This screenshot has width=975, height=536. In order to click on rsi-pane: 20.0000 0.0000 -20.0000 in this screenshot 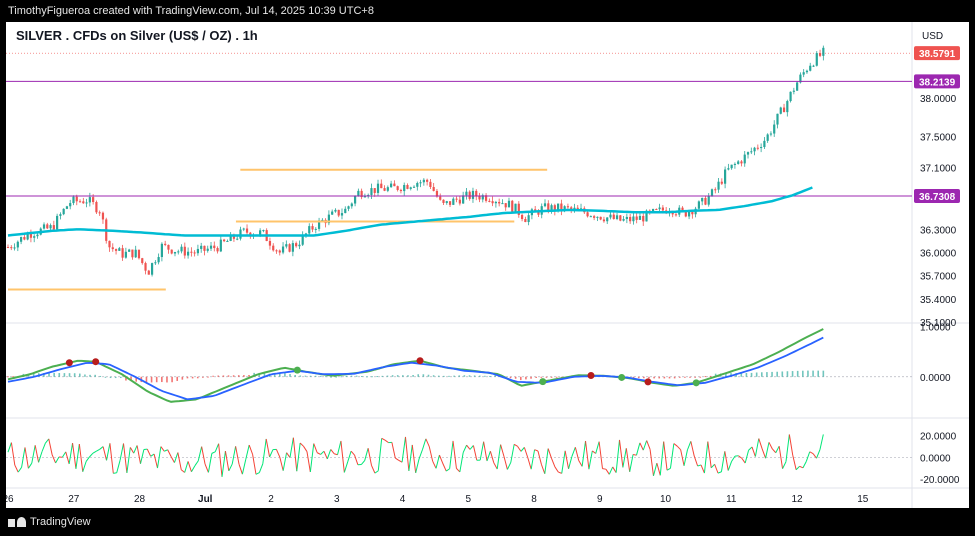, I will do `click(483, 458)`.